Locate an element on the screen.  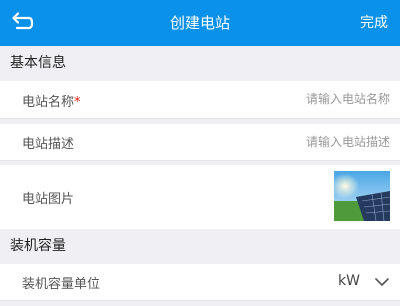
station-name-label: 电站名称* is located at coordinates (51, 102).